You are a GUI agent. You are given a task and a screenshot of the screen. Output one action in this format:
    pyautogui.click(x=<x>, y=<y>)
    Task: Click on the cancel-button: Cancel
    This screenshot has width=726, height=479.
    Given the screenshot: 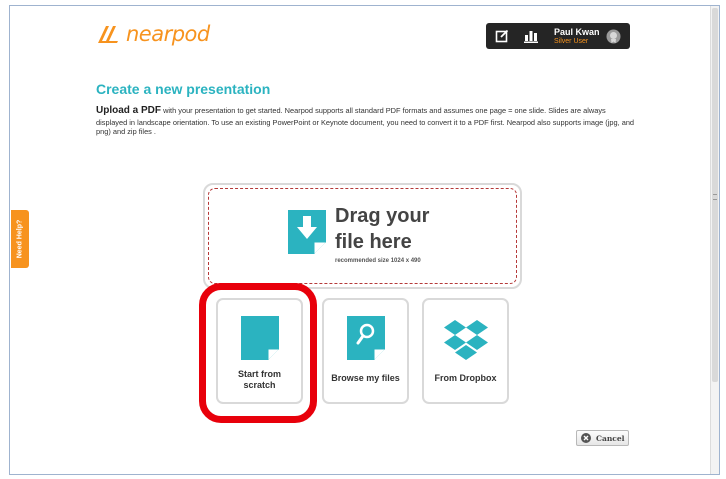 What is the action you would take?
    pyautogui.click(x=602, y=438)
    